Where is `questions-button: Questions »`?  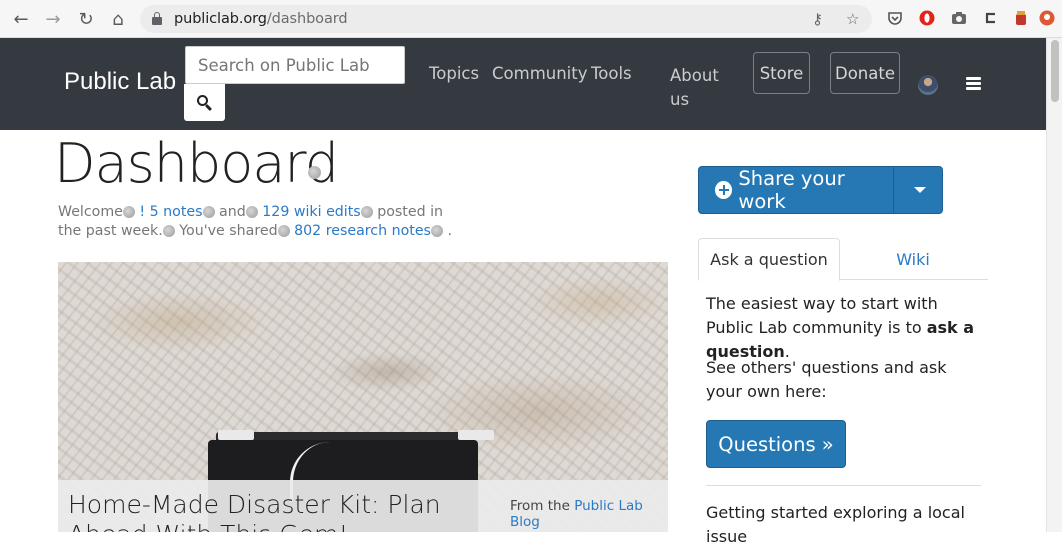
questions-button: Questions » is located at coordinates (776, 444).